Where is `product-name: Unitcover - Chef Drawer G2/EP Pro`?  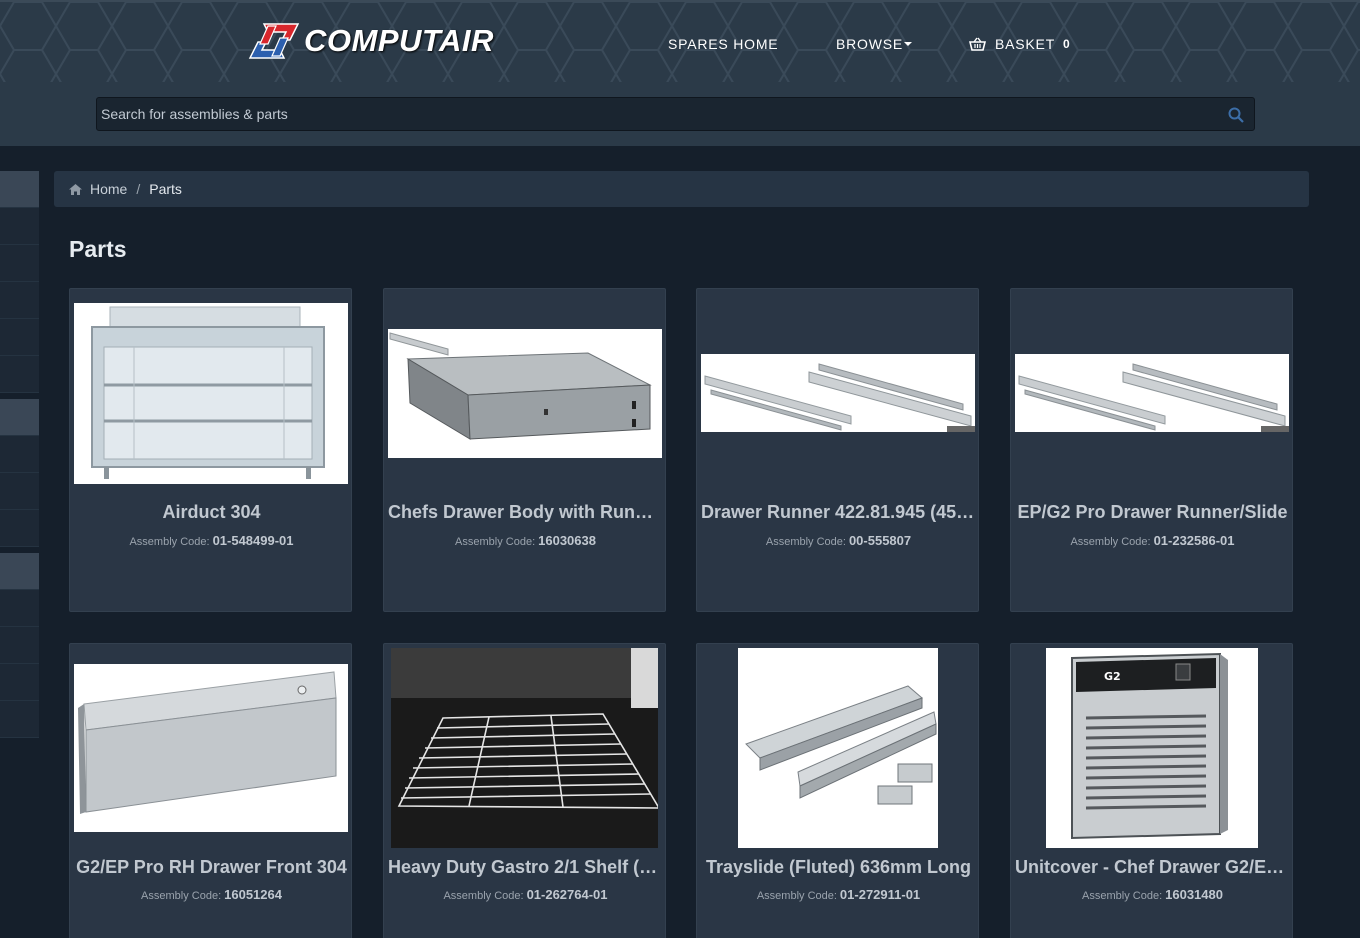 product-name: Unitcover - Chef Drawer G2/EP Pro is located at coordinates (1152, 867).